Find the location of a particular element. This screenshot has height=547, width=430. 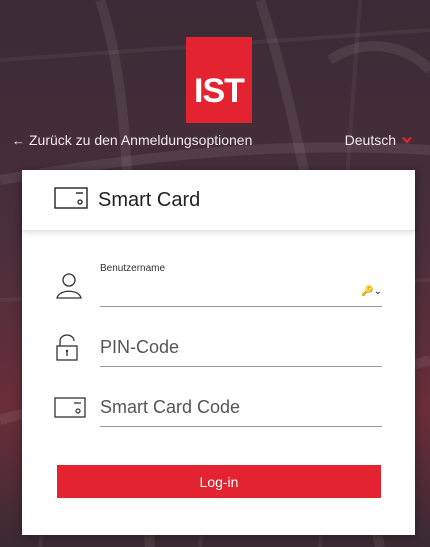

card-header: Smart Card is located at coordinates (218, 200).